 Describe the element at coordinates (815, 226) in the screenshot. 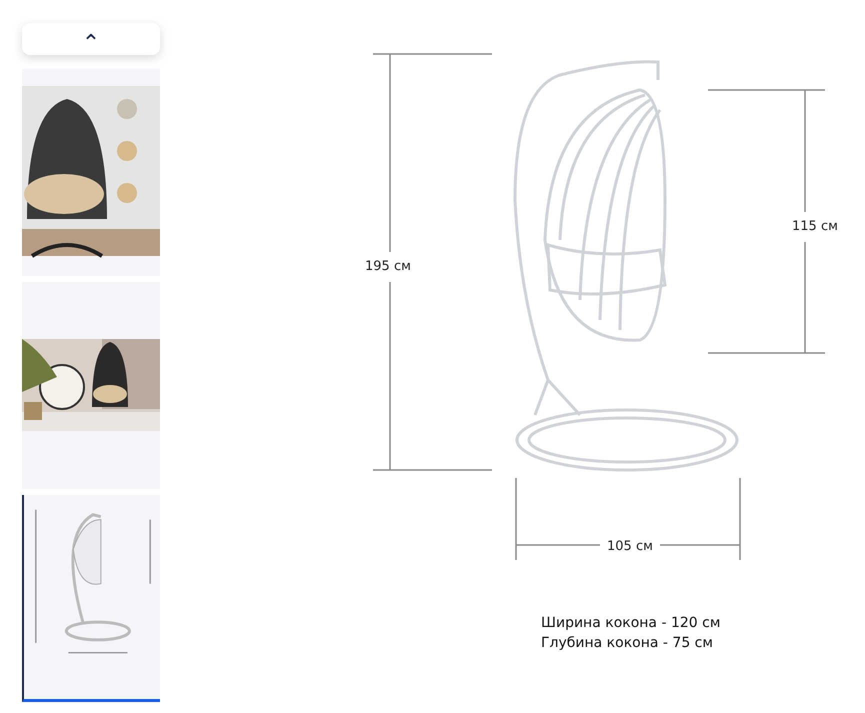

I see `dimension-label: 115 см` at that location.